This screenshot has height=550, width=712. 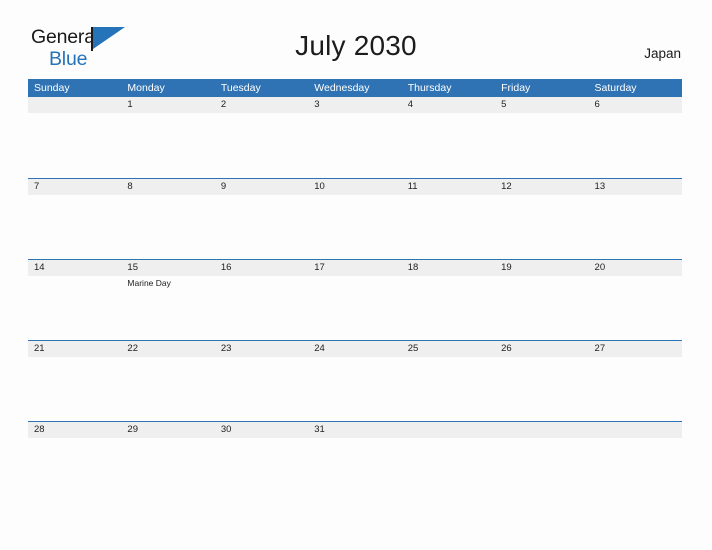 What do you see at coordinates (74, 462) in the screenshot?
I see `day-cell-28: 28` at bounding box center [74, 462].